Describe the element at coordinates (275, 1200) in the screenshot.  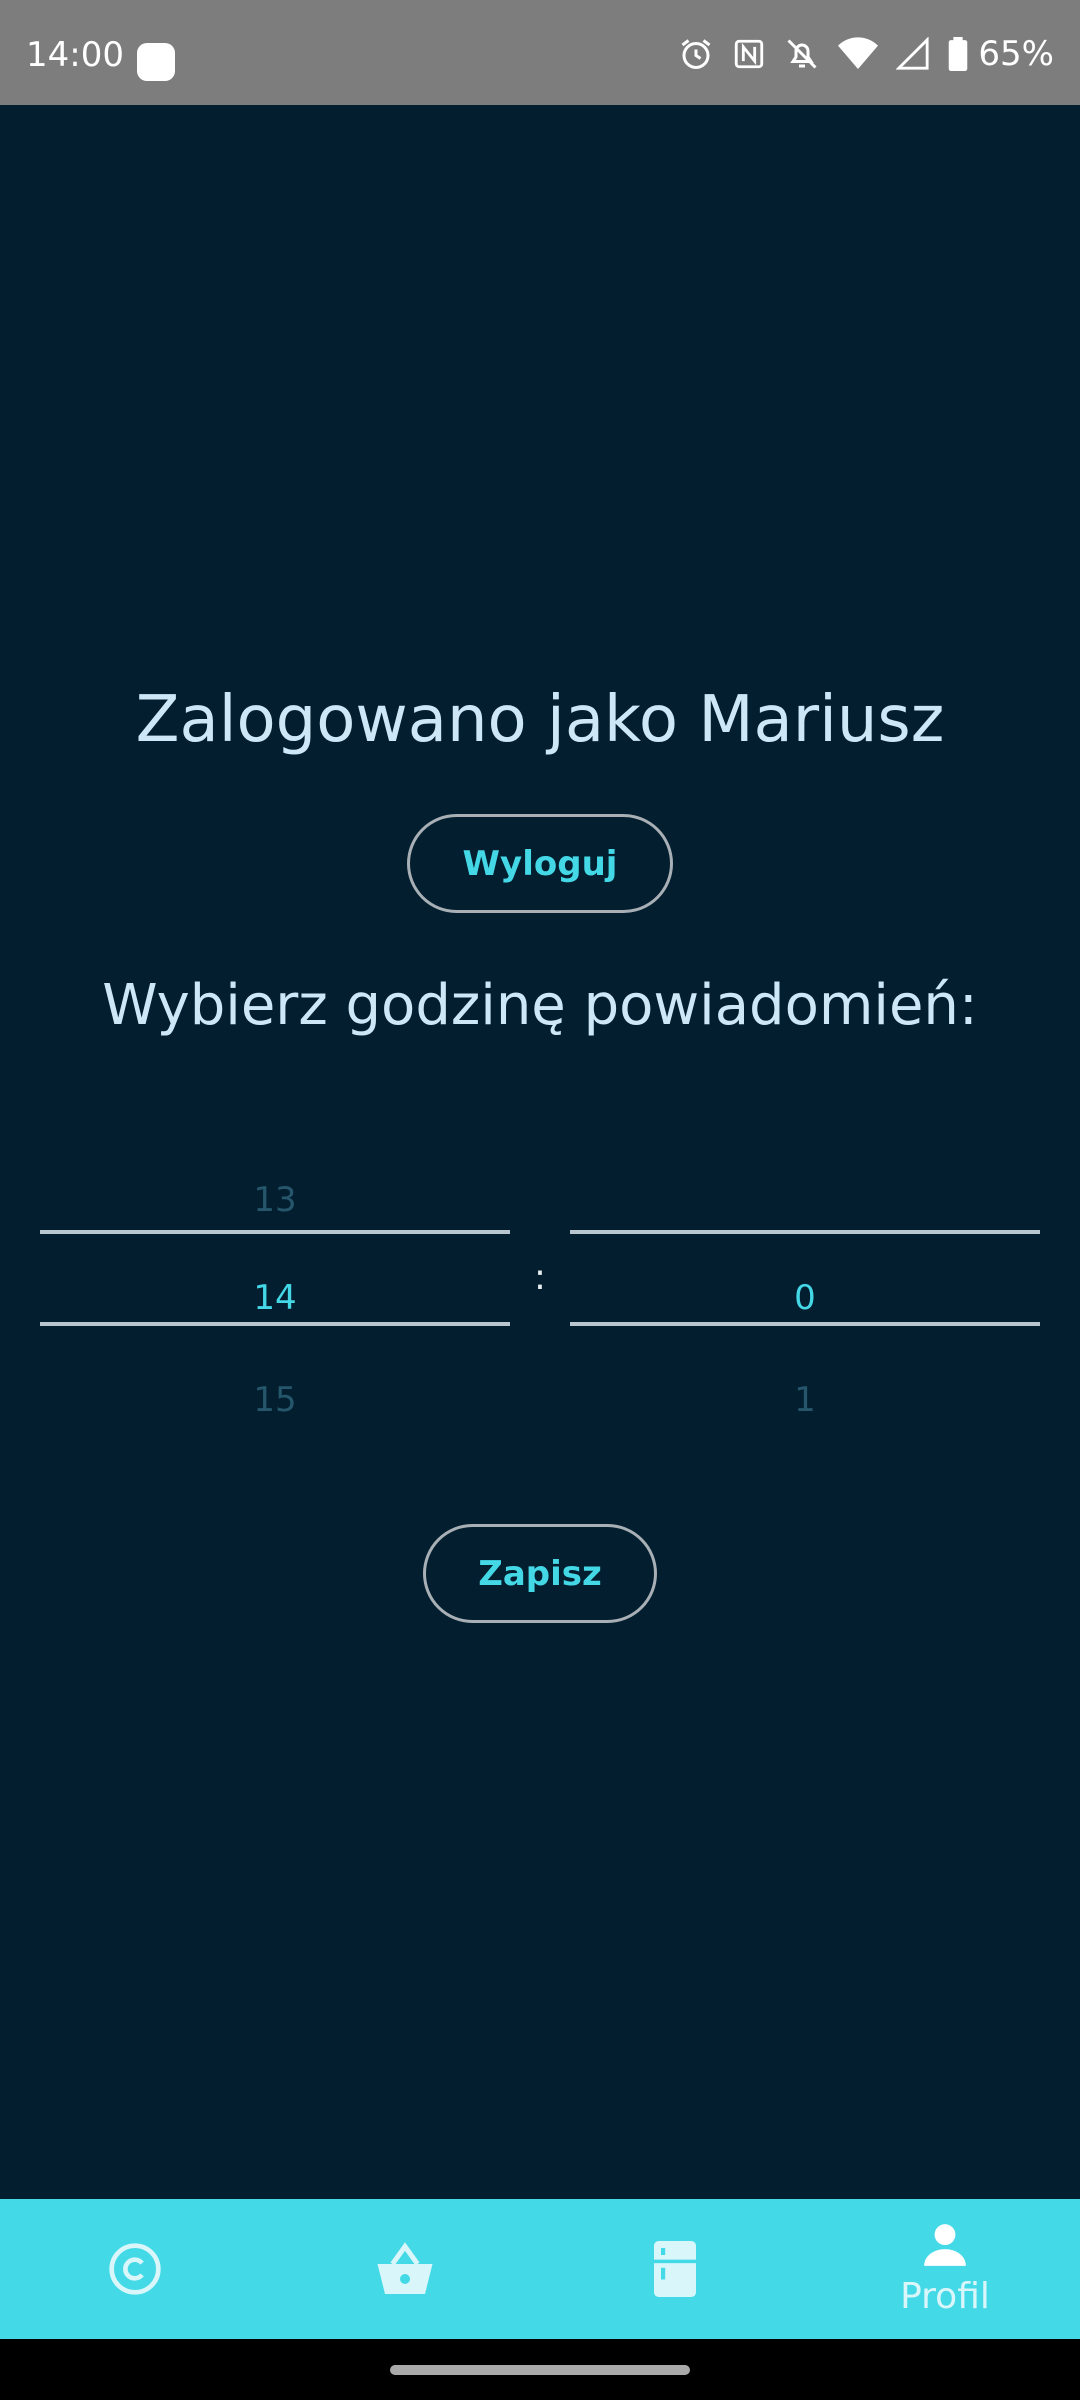
I see `hour-prev: 13` at that location.